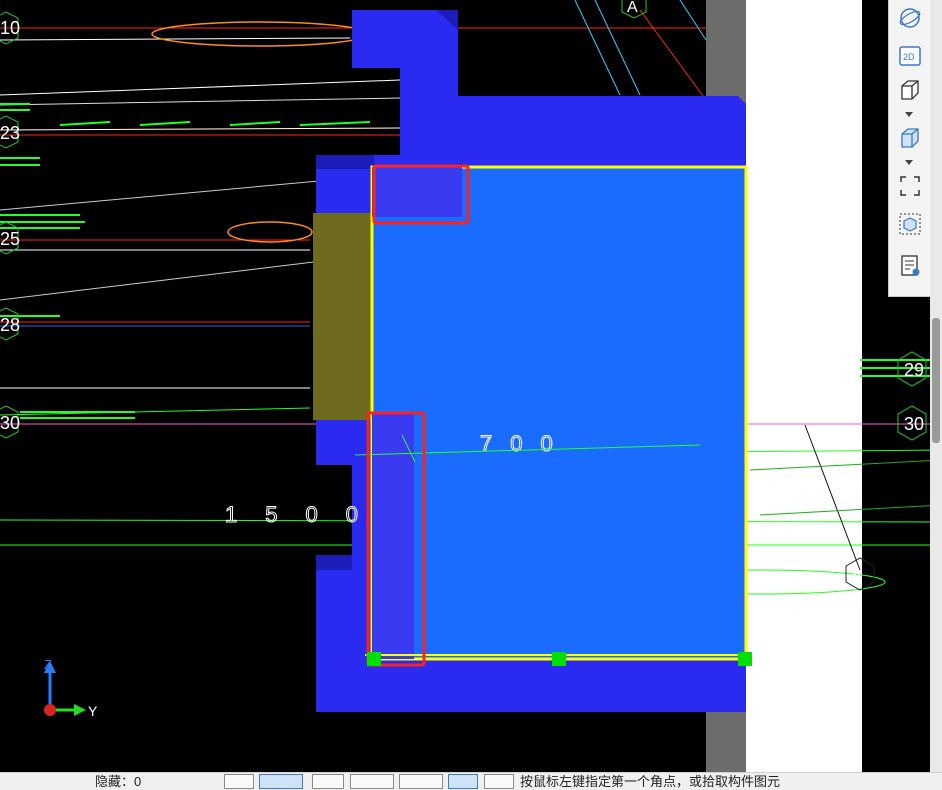  Describe the element at coordinates (417, 192) in the screenshot. I see `slab-corner-top` at that location.